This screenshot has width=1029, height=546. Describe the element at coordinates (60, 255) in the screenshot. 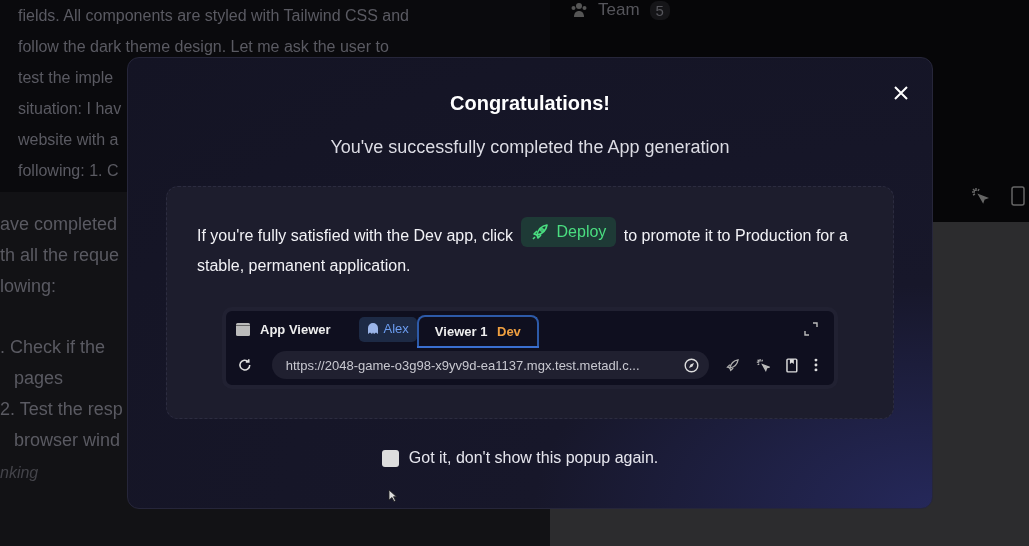

I see `chat-text: th all the reque` at that location.